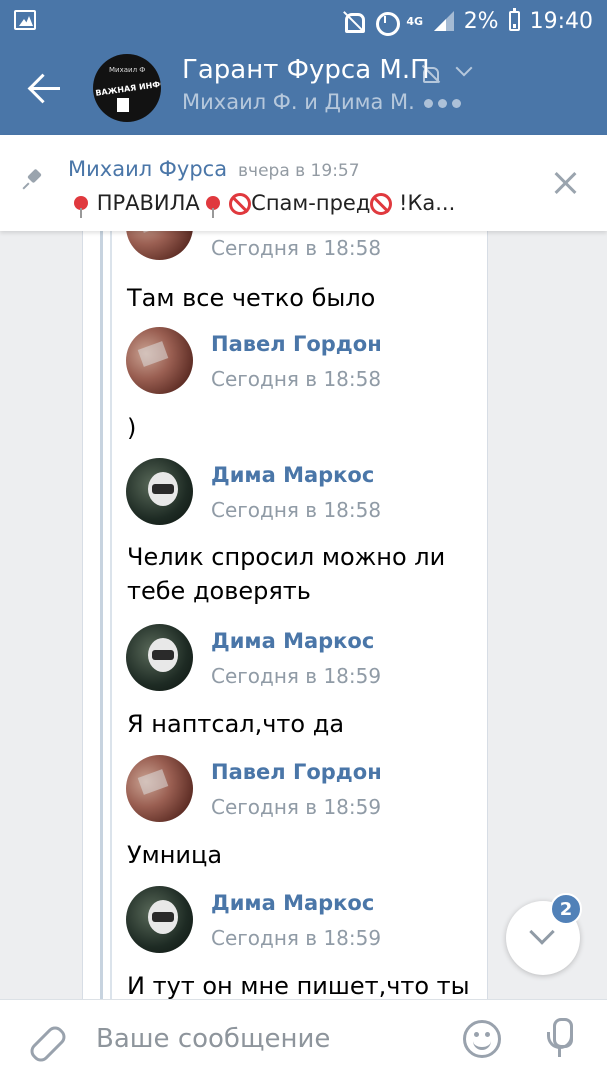  Describe the element at coordinates (286, 574) in the screenshot. I see `message-text: Челик спросил можно ли тебе доверять` at that location.